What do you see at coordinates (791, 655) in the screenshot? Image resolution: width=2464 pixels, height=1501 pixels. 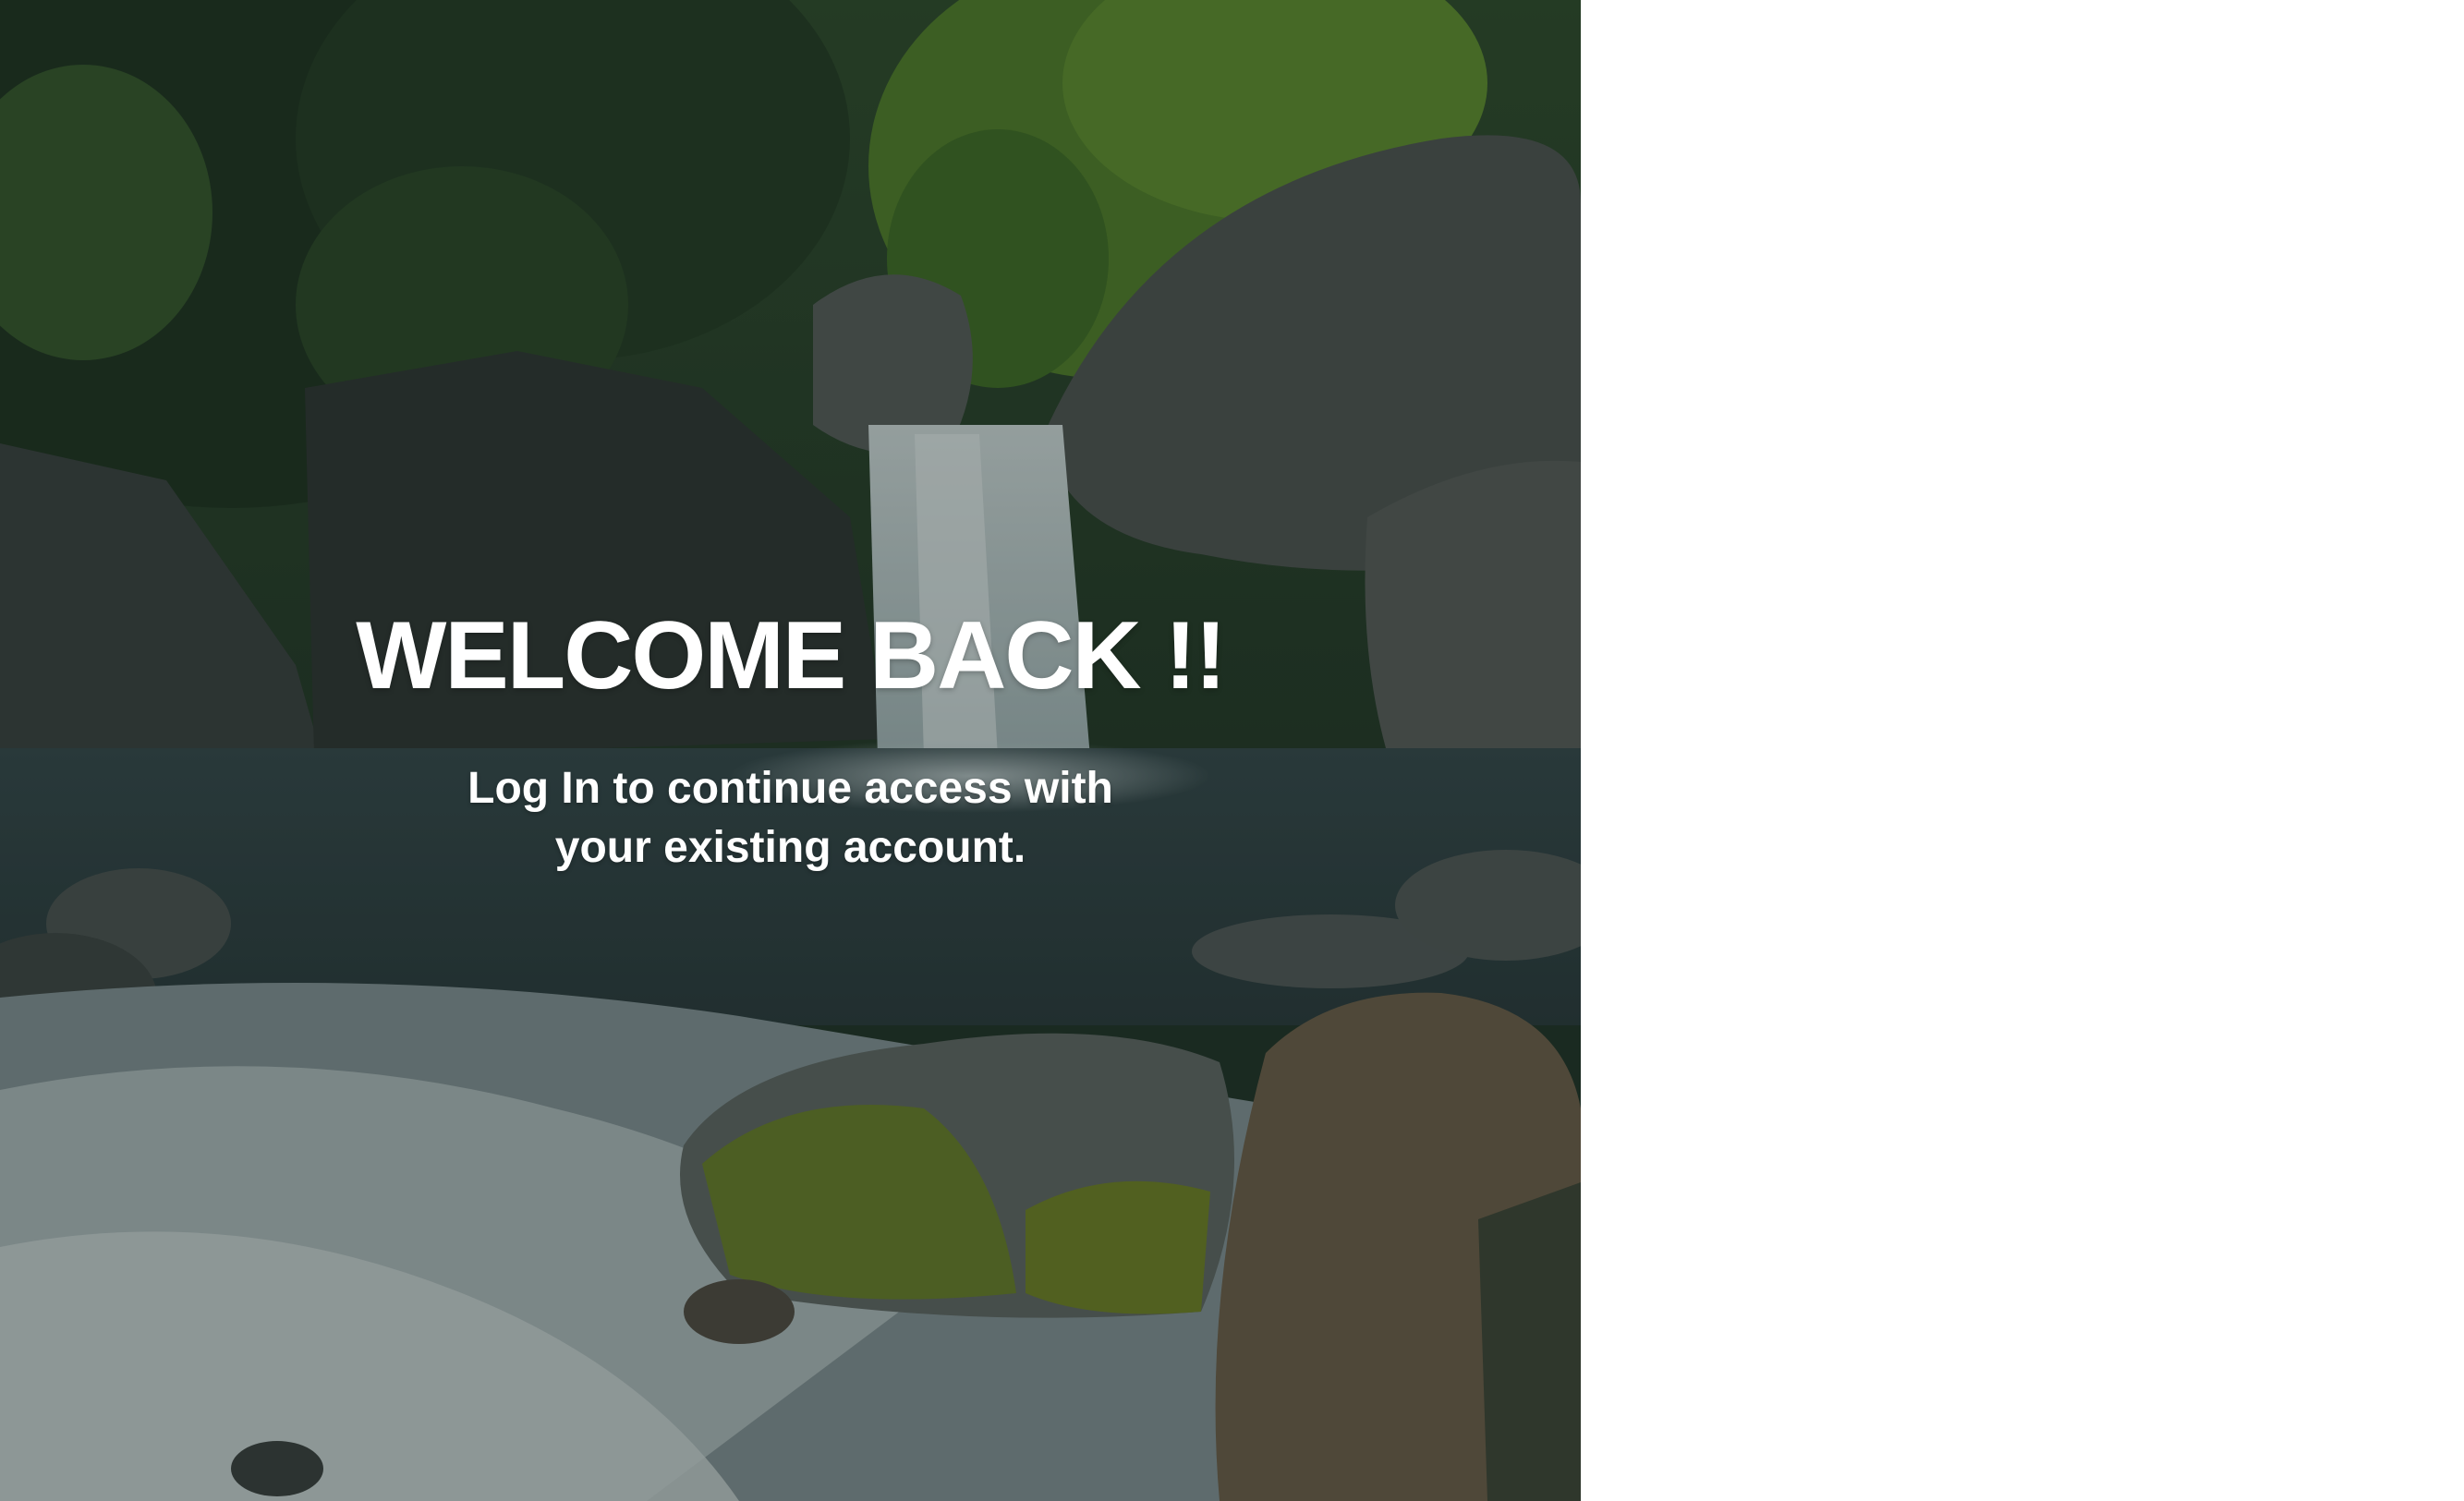 I see `welcome-title: WELCOME BACK !!` at bounding box center [791, 655].